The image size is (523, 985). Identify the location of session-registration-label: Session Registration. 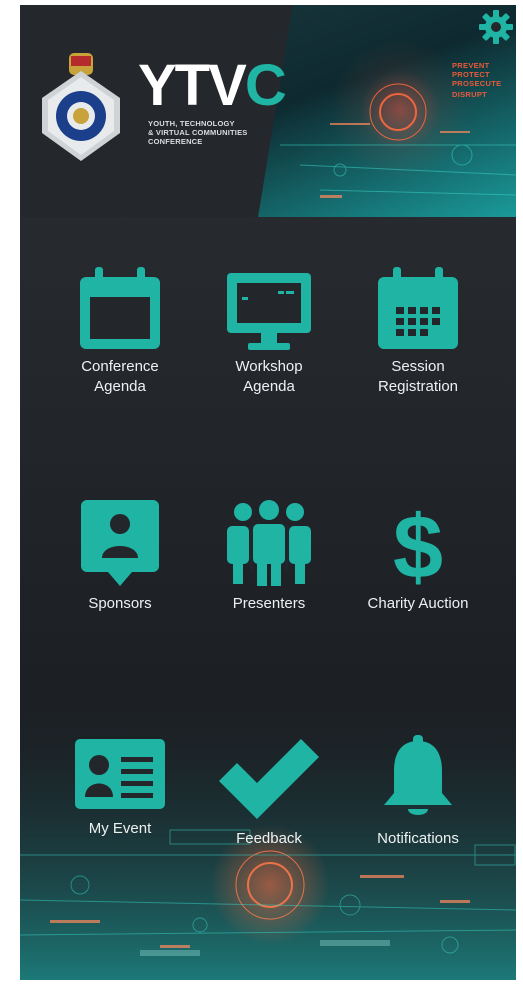
(418, 376).